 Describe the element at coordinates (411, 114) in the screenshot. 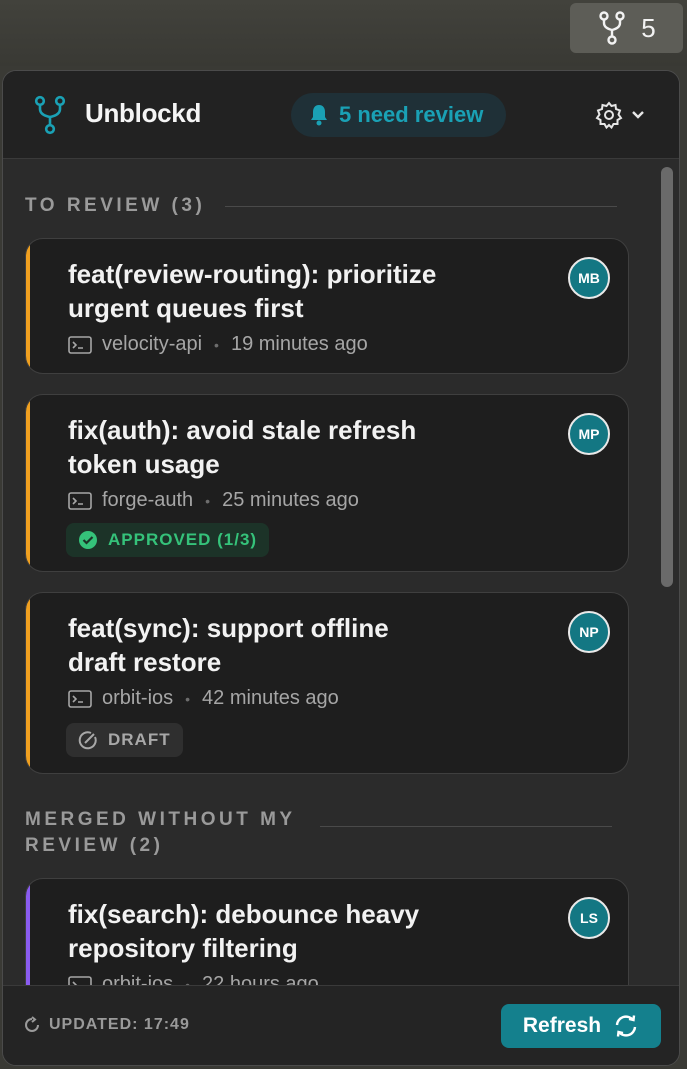

I see `need-review-label: 5 need review` at that location.